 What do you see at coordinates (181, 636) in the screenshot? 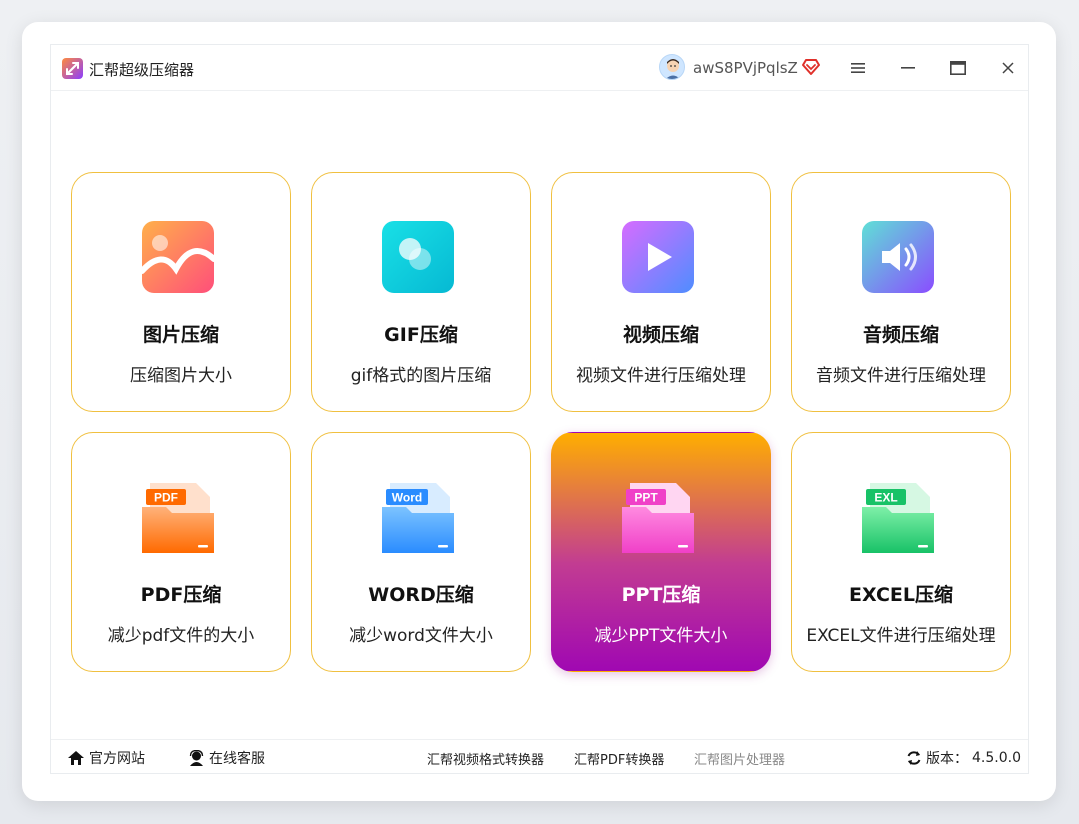
I see `card-description: 减少pdf文件的大小` at bounding box center [181, 636].